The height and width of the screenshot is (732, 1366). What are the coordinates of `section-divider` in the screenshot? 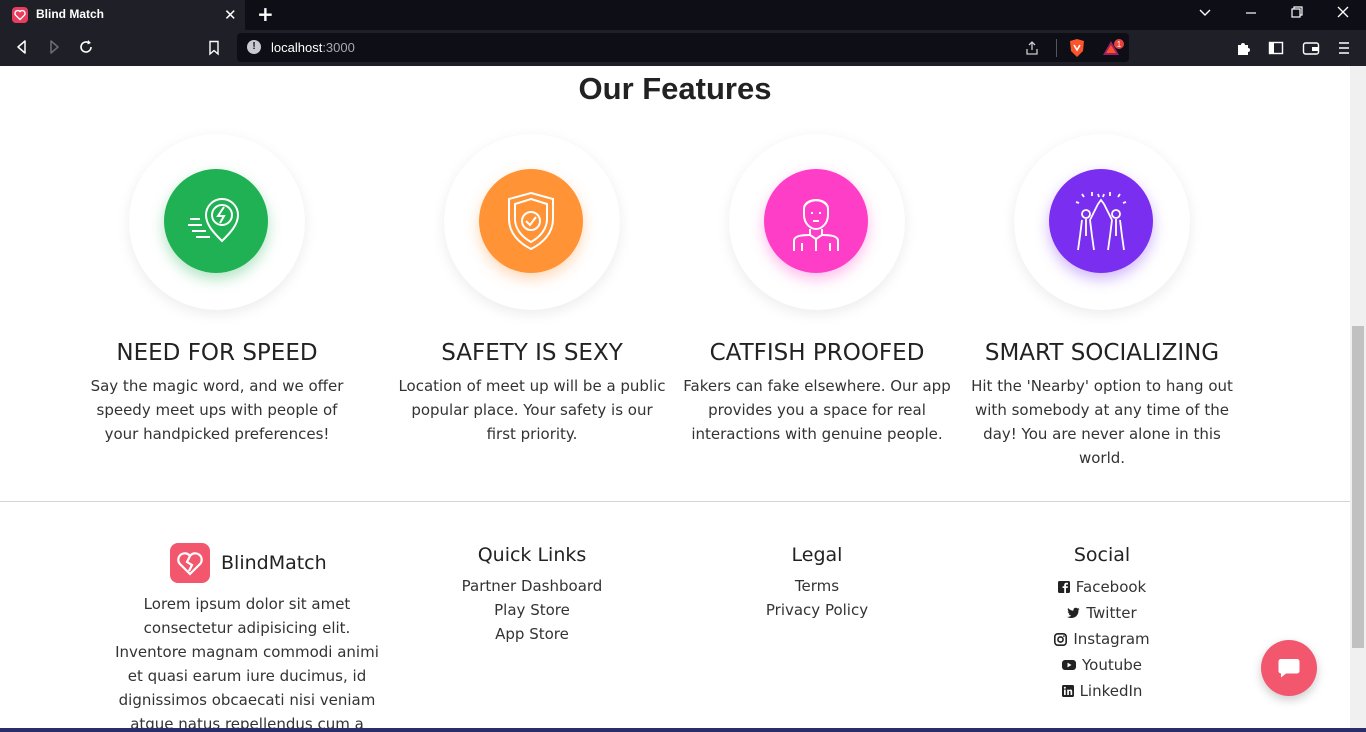 It's located at (675, 501).